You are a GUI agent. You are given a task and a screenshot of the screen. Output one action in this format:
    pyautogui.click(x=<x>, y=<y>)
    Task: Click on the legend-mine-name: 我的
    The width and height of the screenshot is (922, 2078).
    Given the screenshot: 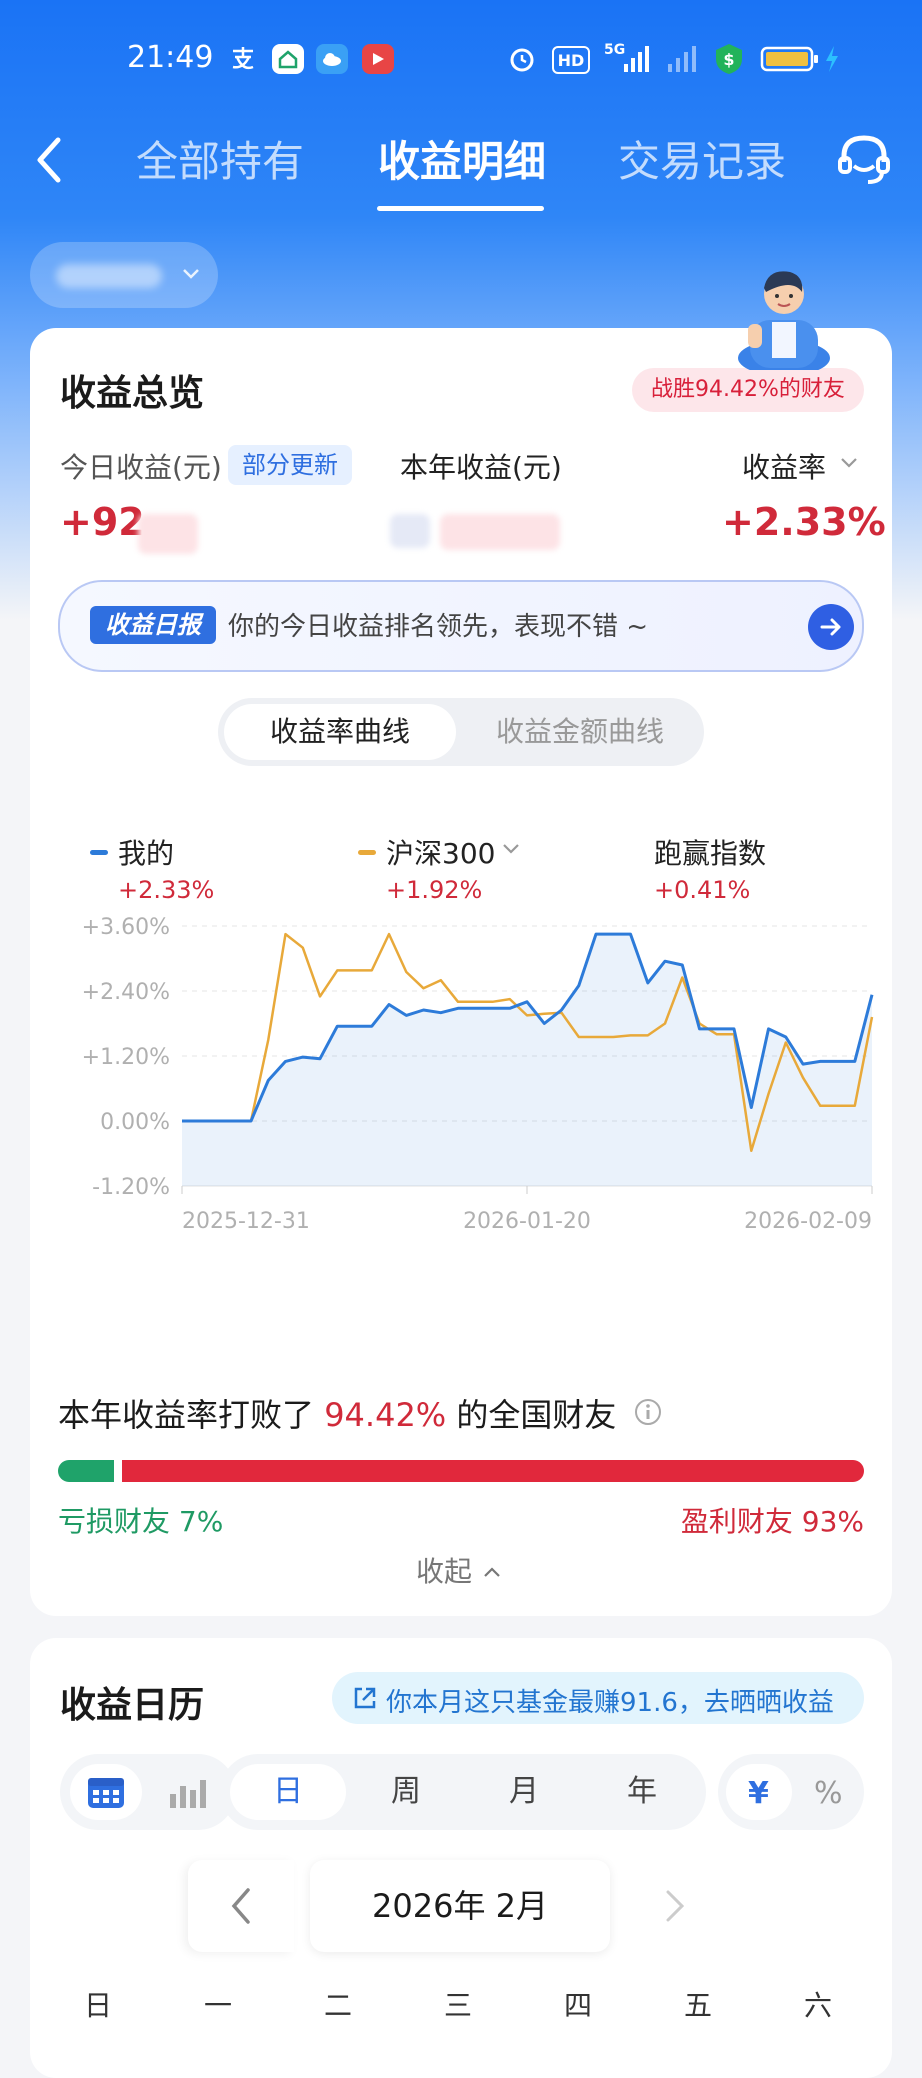 What is the action you would take?
    pyautogui.click(x=146, y=853)
    